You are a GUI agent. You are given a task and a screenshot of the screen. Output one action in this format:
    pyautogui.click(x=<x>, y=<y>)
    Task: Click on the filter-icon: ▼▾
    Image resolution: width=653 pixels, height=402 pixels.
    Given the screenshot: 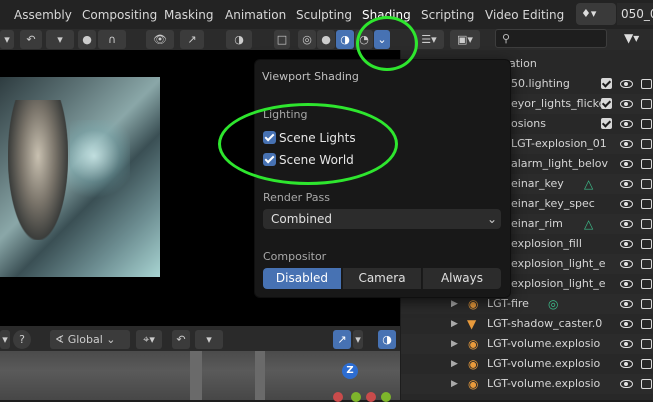 What is the action you would take?
    pyautogui.click(x=636, y=38)
    